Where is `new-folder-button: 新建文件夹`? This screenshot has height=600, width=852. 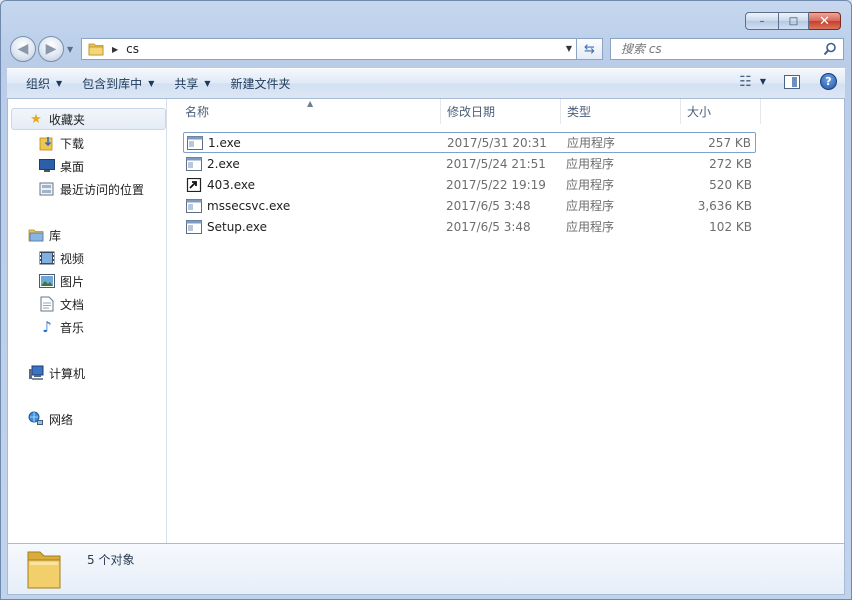
new-folder-button: 新建文件夹 is located at coordinates (261, 83).